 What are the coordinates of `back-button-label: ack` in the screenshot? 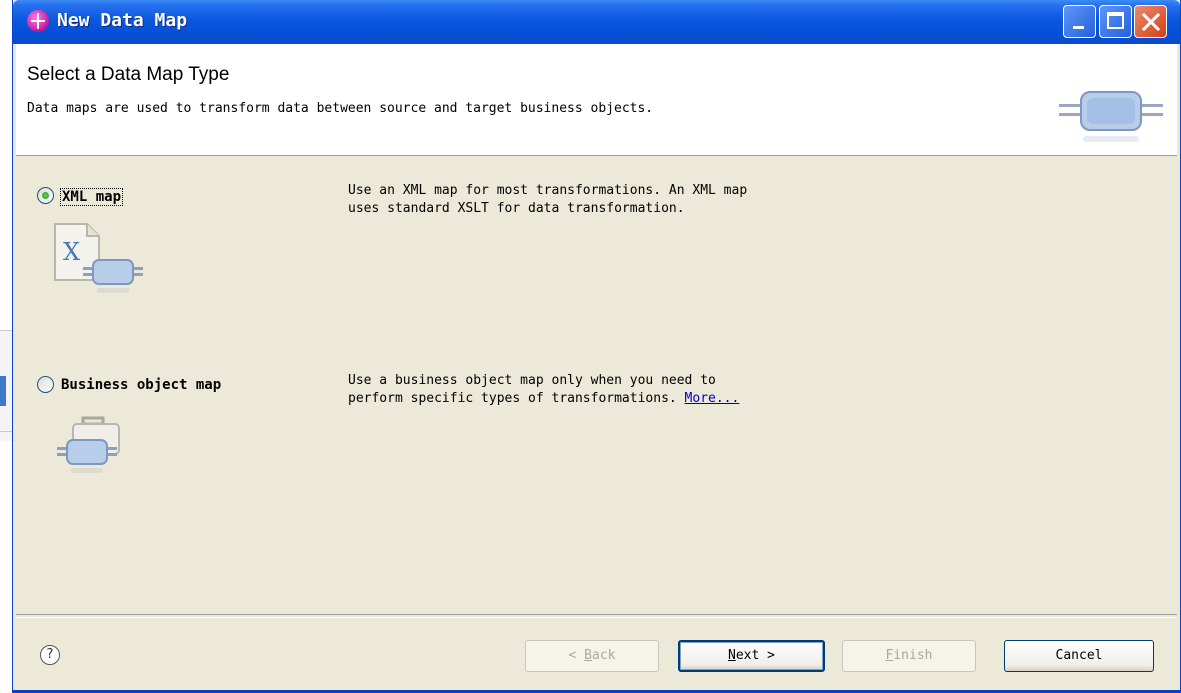 It's located at (604, 655).